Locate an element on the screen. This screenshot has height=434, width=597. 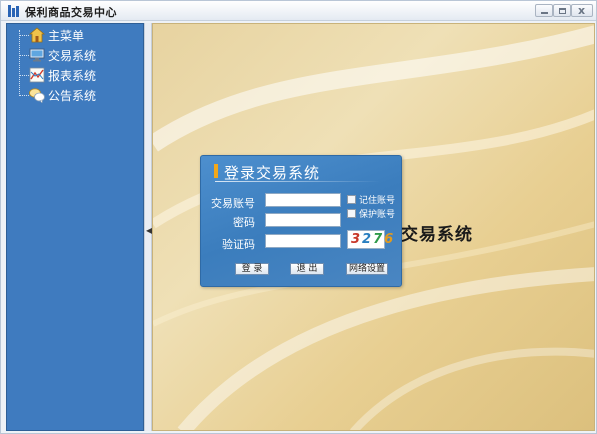
sidebar-item-label: 主菜单 is located at coordinates (66, 35).